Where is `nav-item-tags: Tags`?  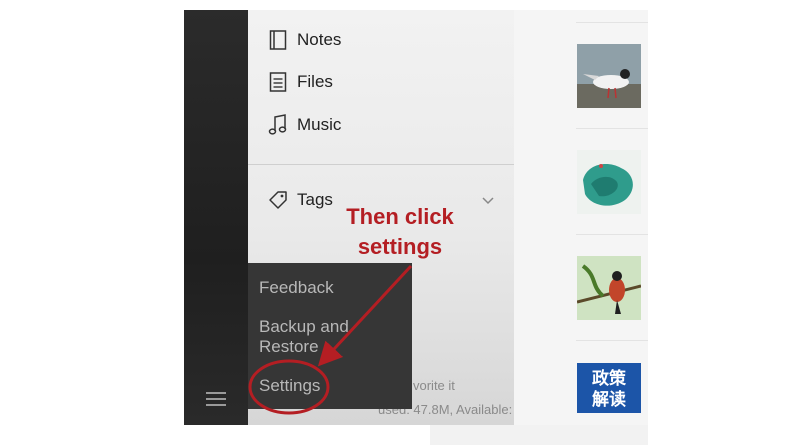
nav-item-tags: Tags is located at coordinates (300, 200).